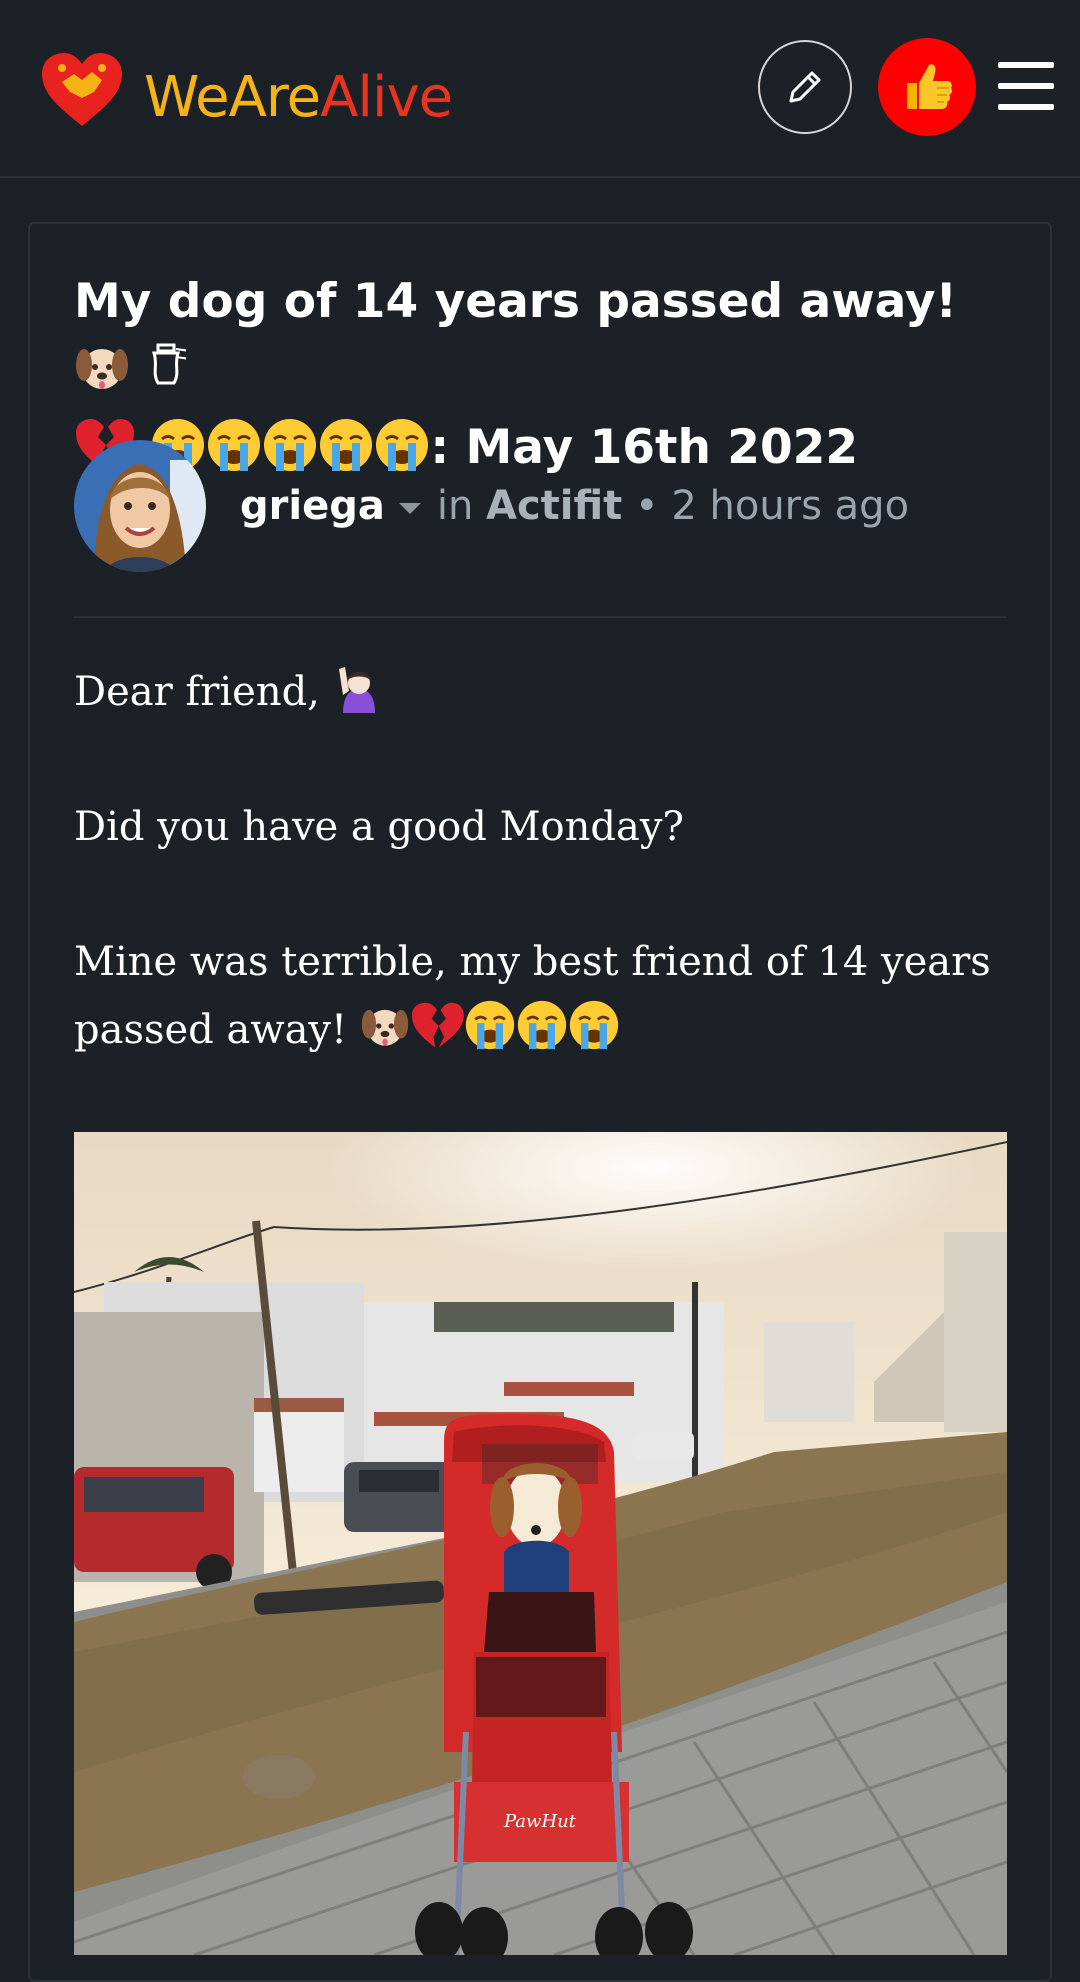 This screenshot has height=1982, width=1080. I want to click on post-title-date: : May 16th 2022, so click(644, 447).